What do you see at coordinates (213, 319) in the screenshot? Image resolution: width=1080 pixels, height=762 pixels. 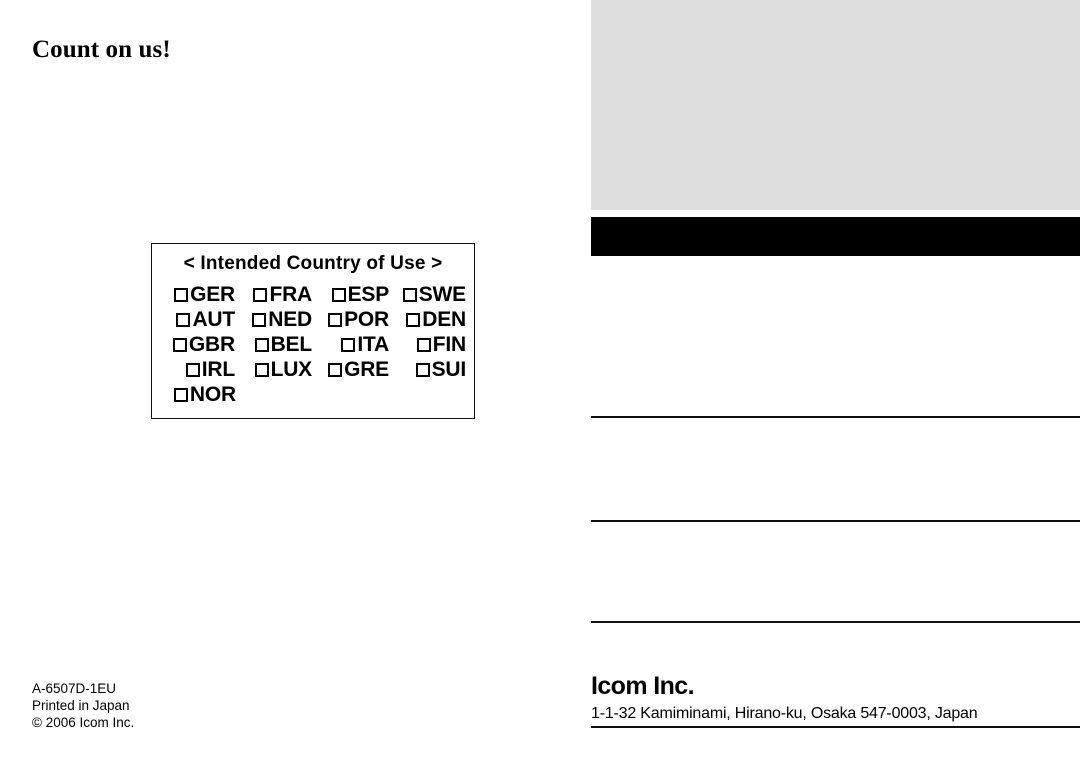 I see `country-code-label: AUT` at bounding box center [213, 319].